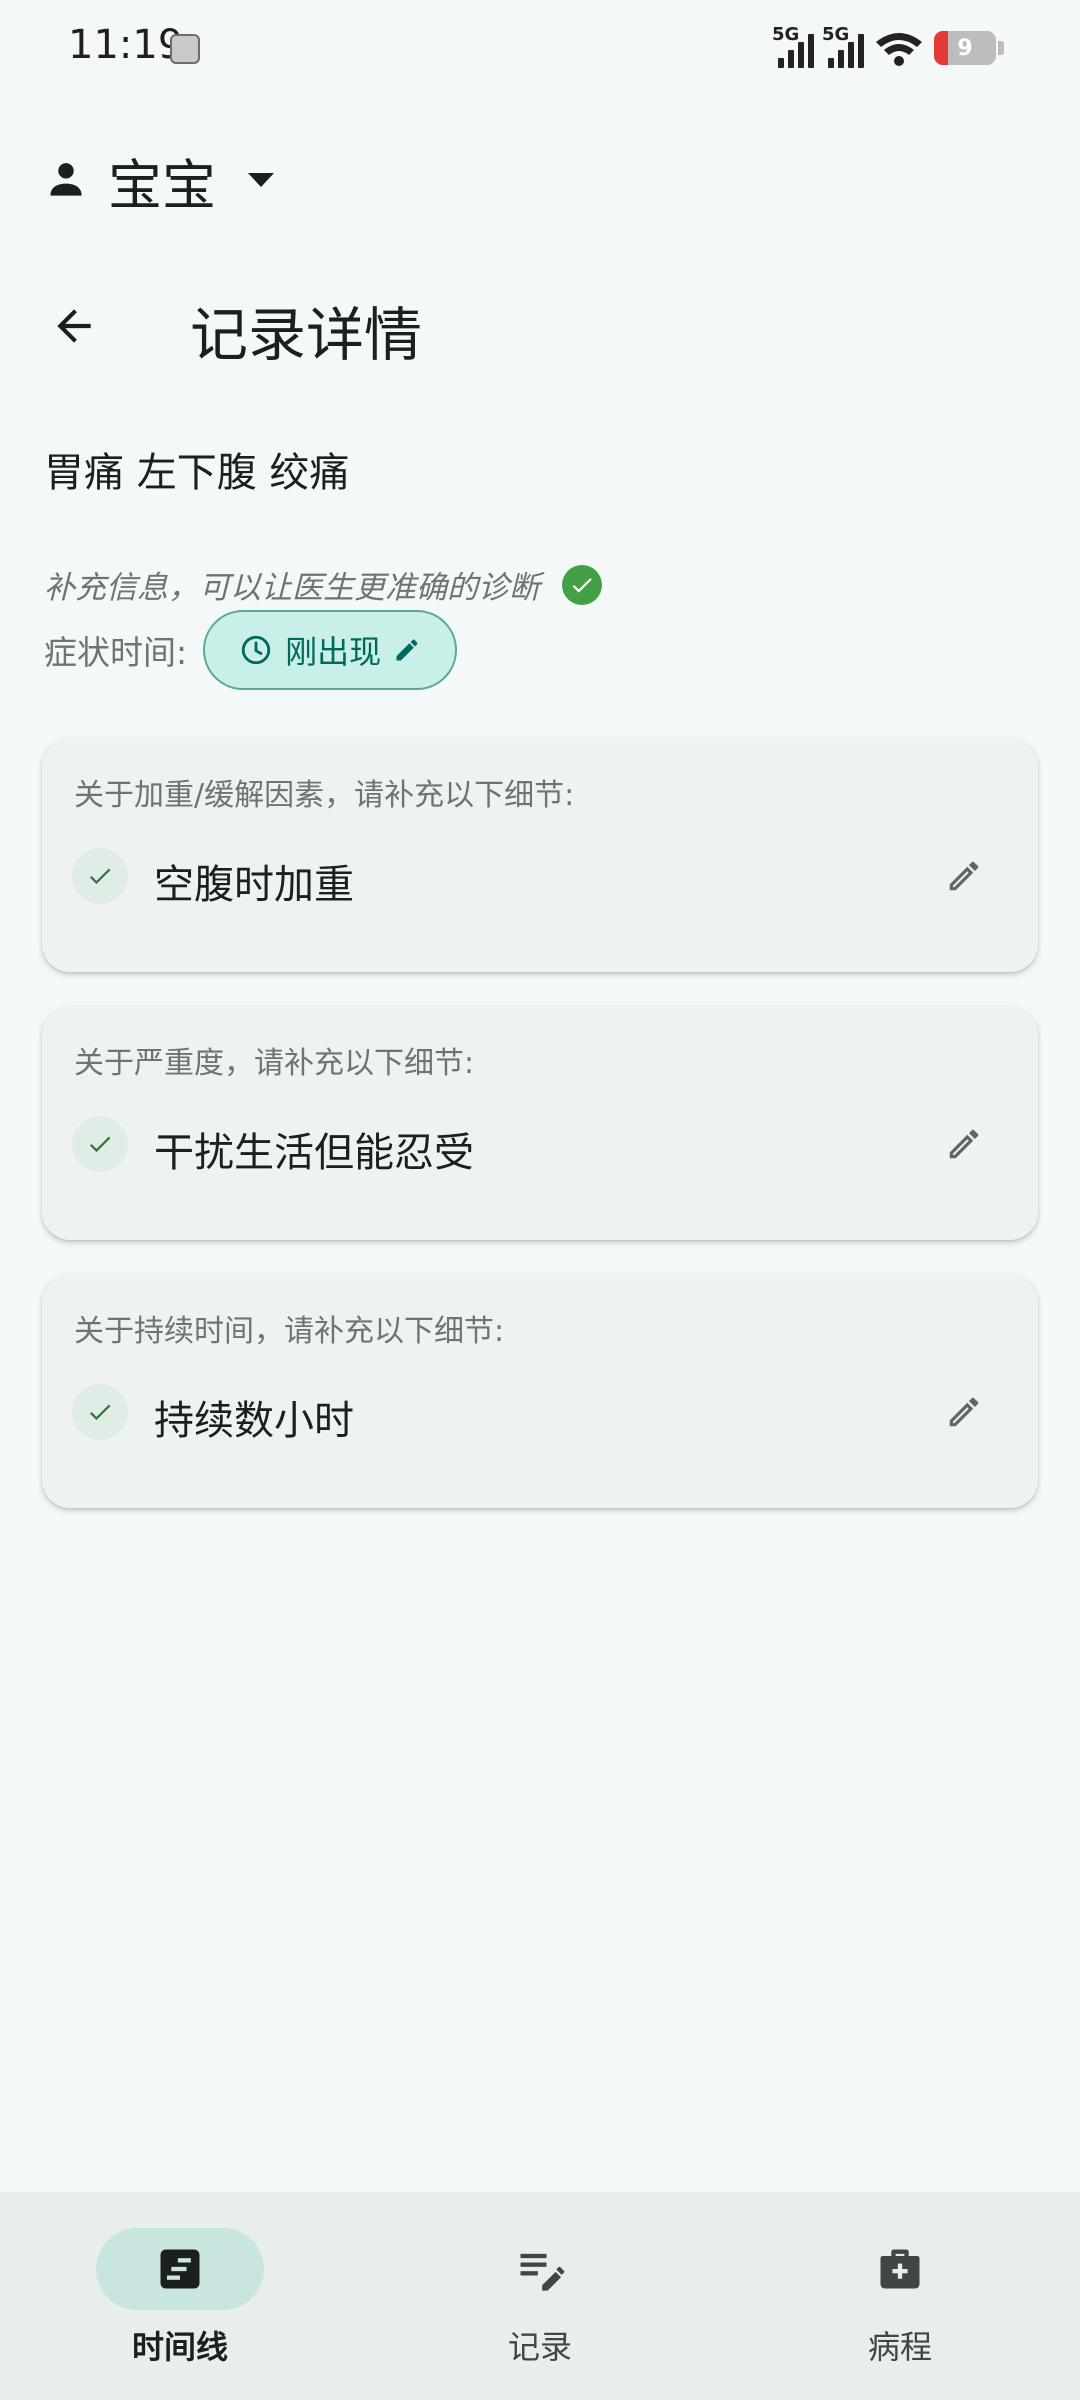 The height and width of the screenshot is (2400, 1080). I want to click on symptom-title: 胃痛 左下腹 绞痛, so click(197, 473).